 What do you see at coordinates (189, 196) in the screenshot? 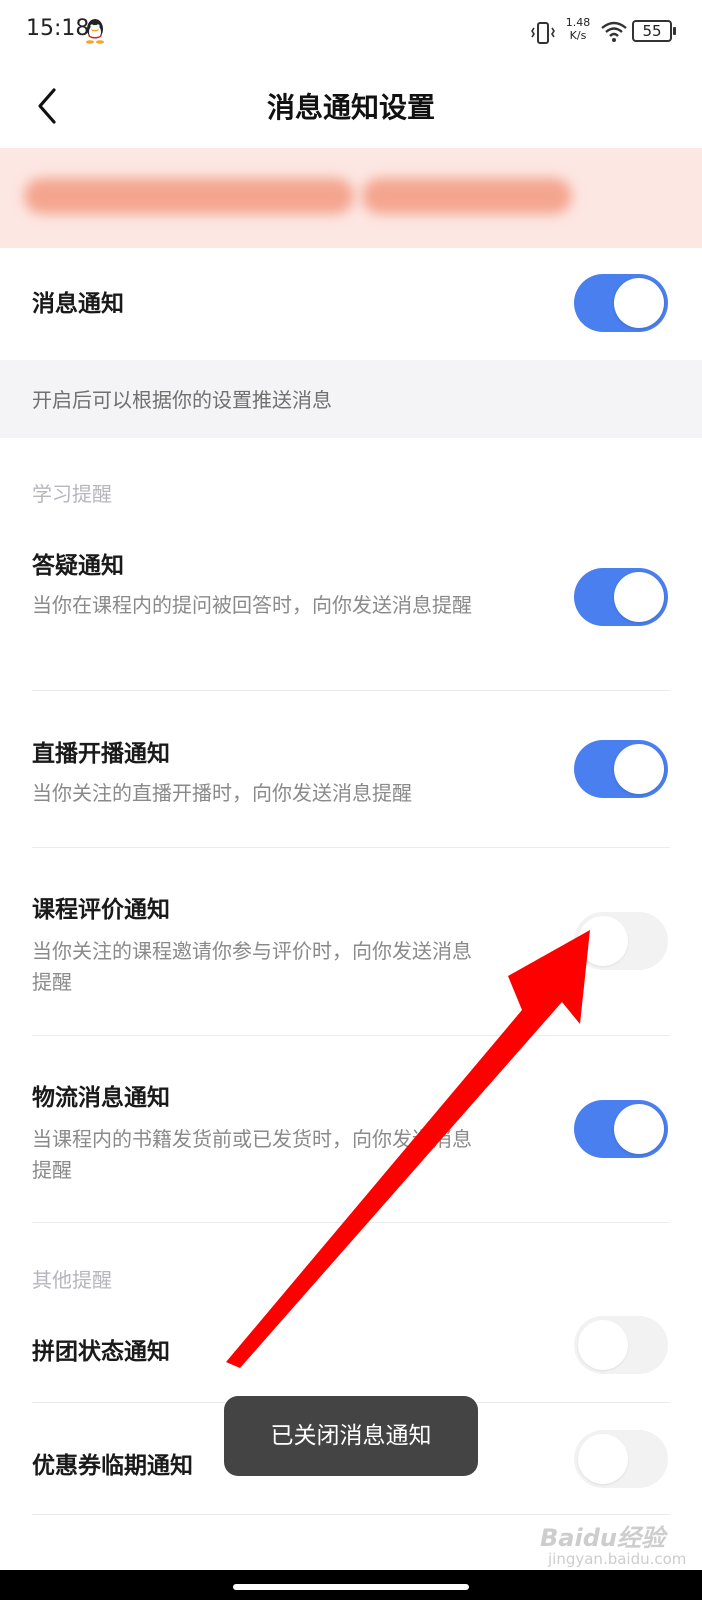
I see `banner-blur-left` at bounding box center [189, 196].